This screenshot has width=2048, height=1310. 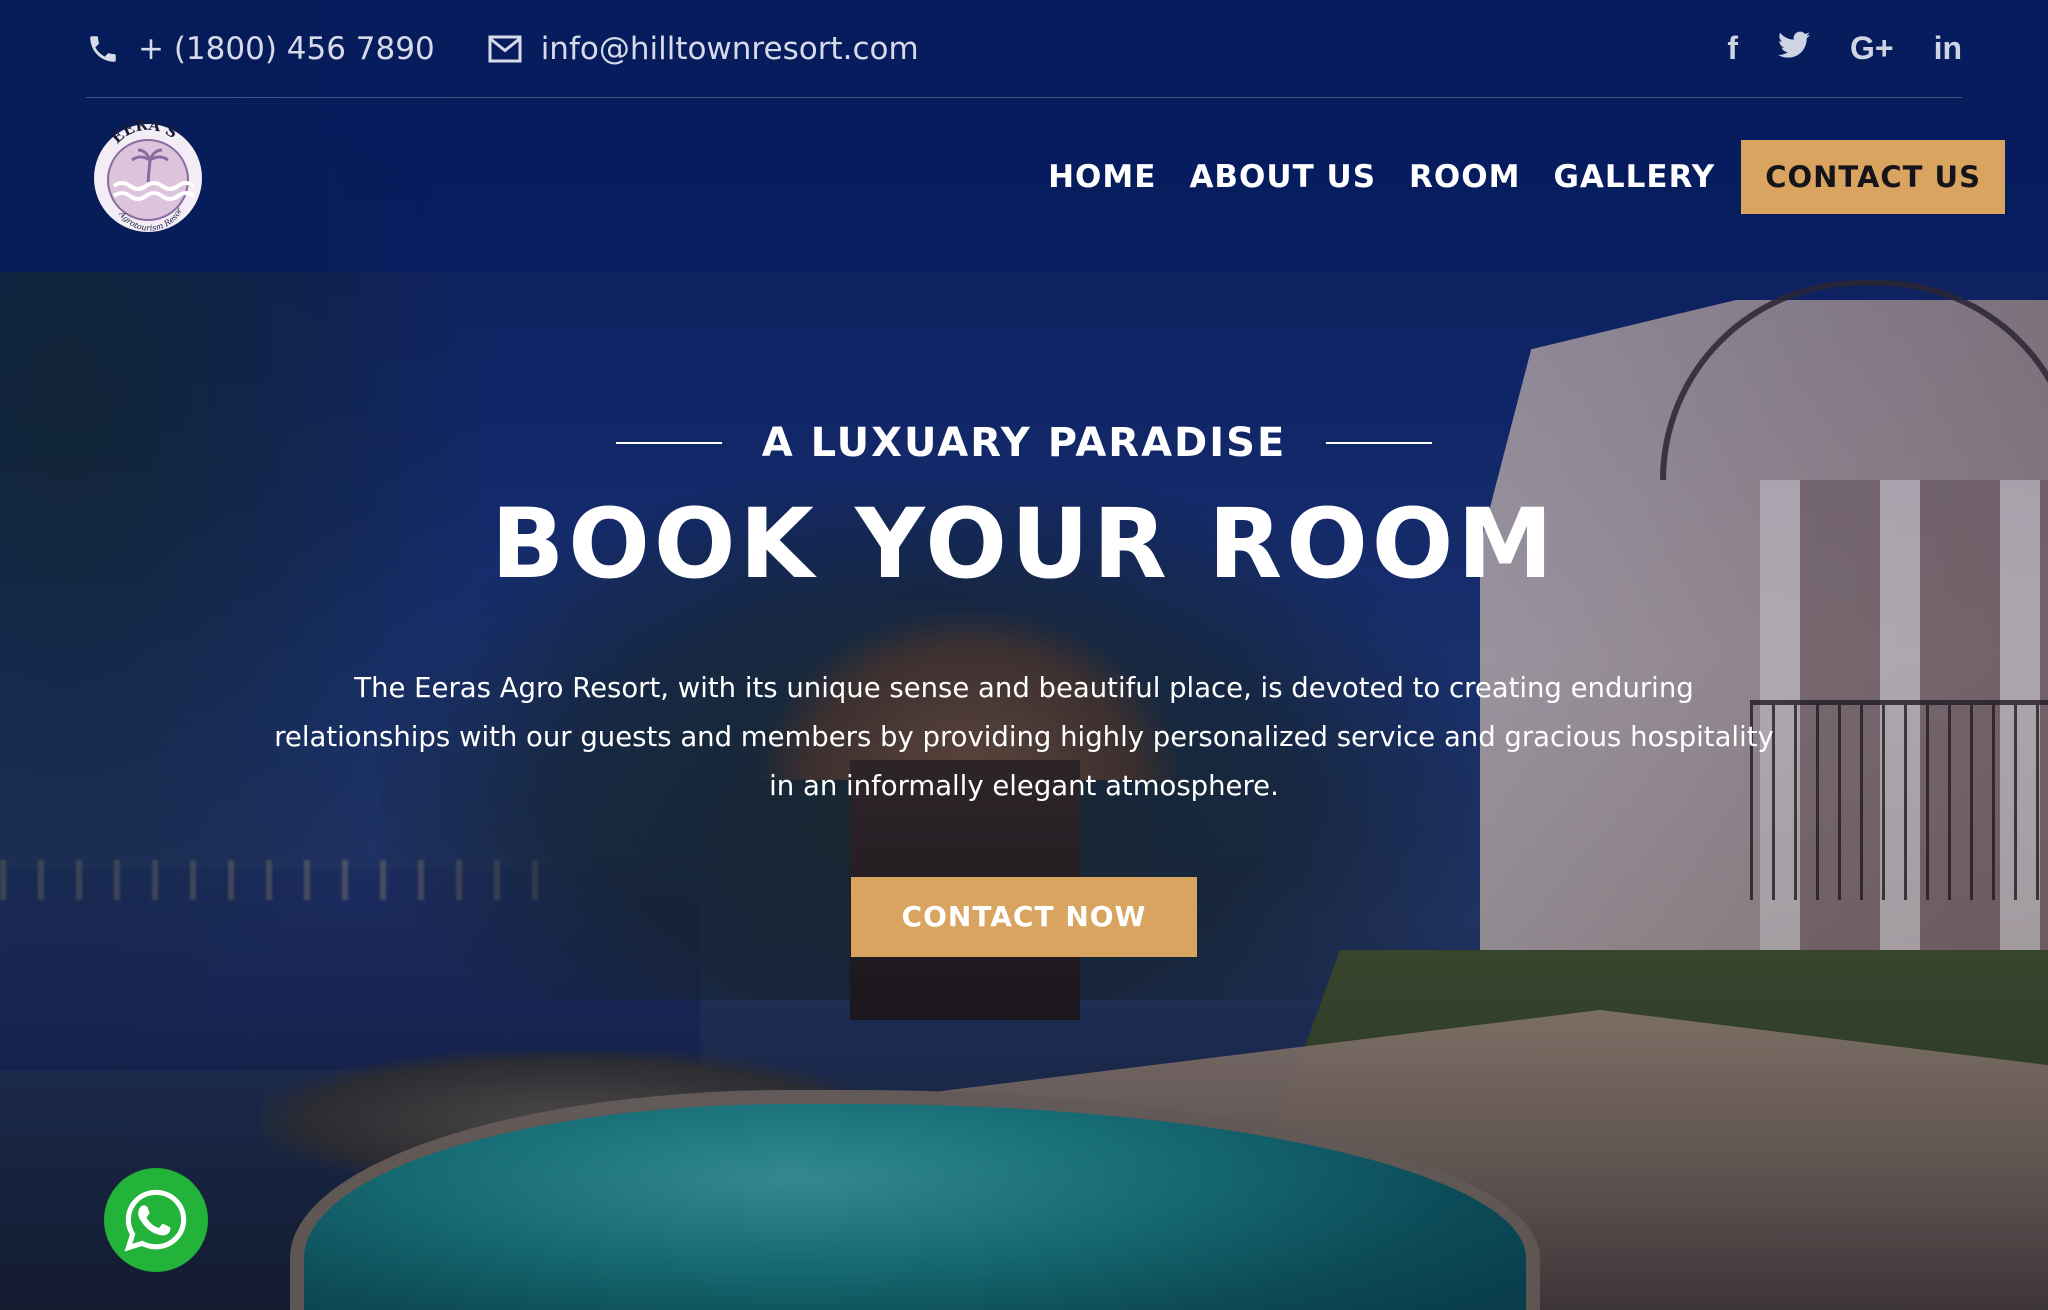 What do you see at coordinates (1872, 48) in the screenshot?
I see `google-plus-icon: G+` at bounding box center [1872, 48].